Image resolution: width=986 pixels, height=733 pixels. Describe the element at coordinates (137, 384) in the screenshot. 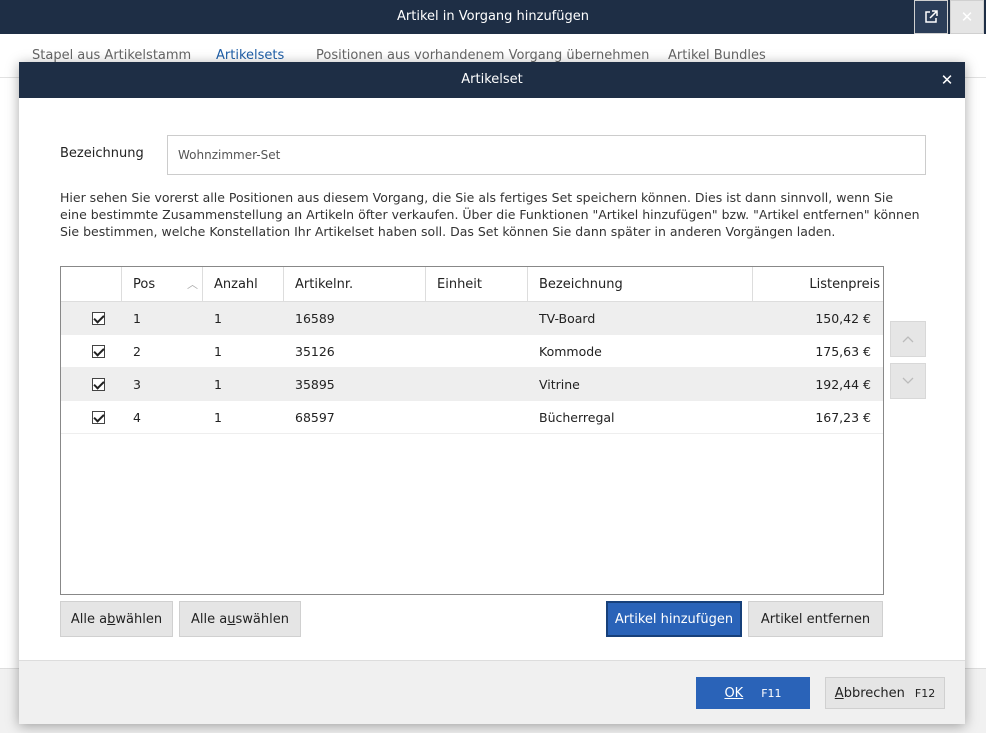

I see `cell-pos: 3` at that location.